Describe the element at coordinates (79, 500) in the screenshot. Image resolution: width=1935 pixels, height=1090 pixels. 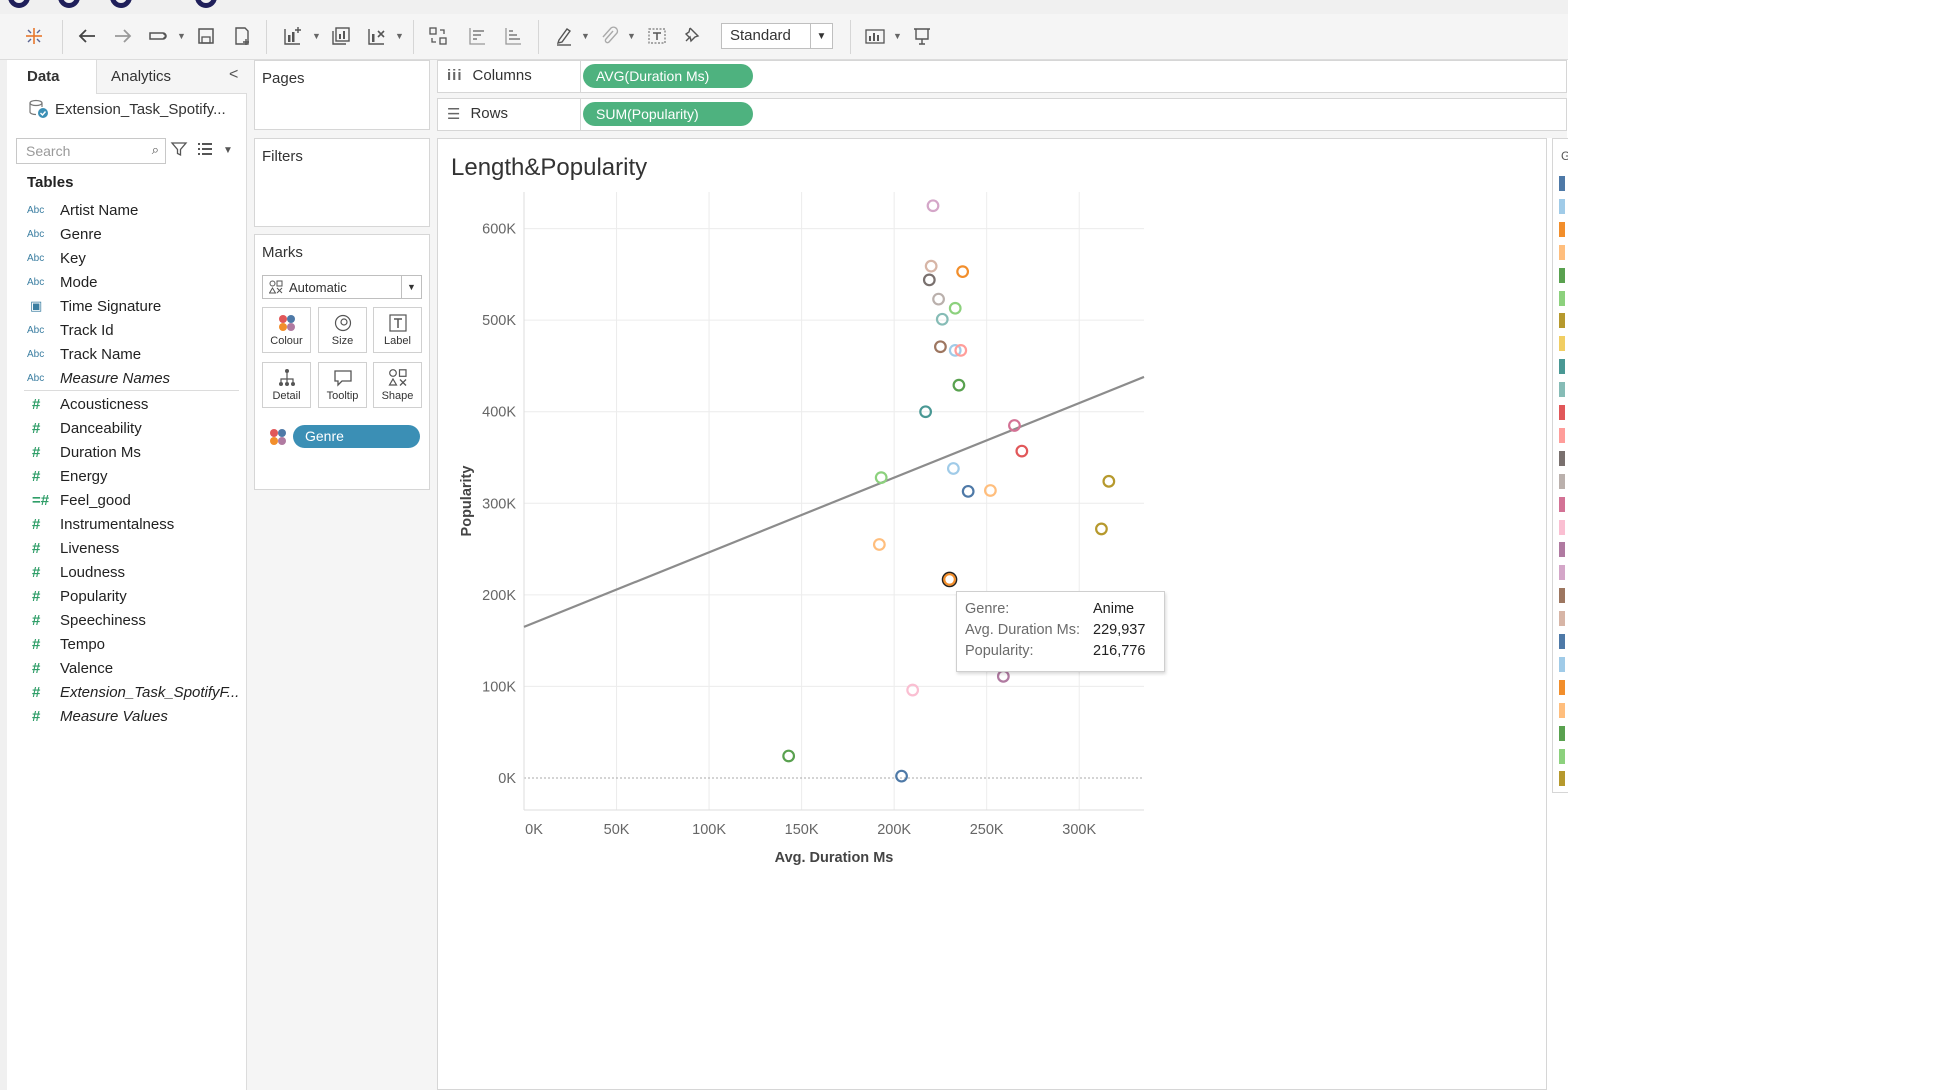
I see `field-feel-good: =# Feel_good` at that location.